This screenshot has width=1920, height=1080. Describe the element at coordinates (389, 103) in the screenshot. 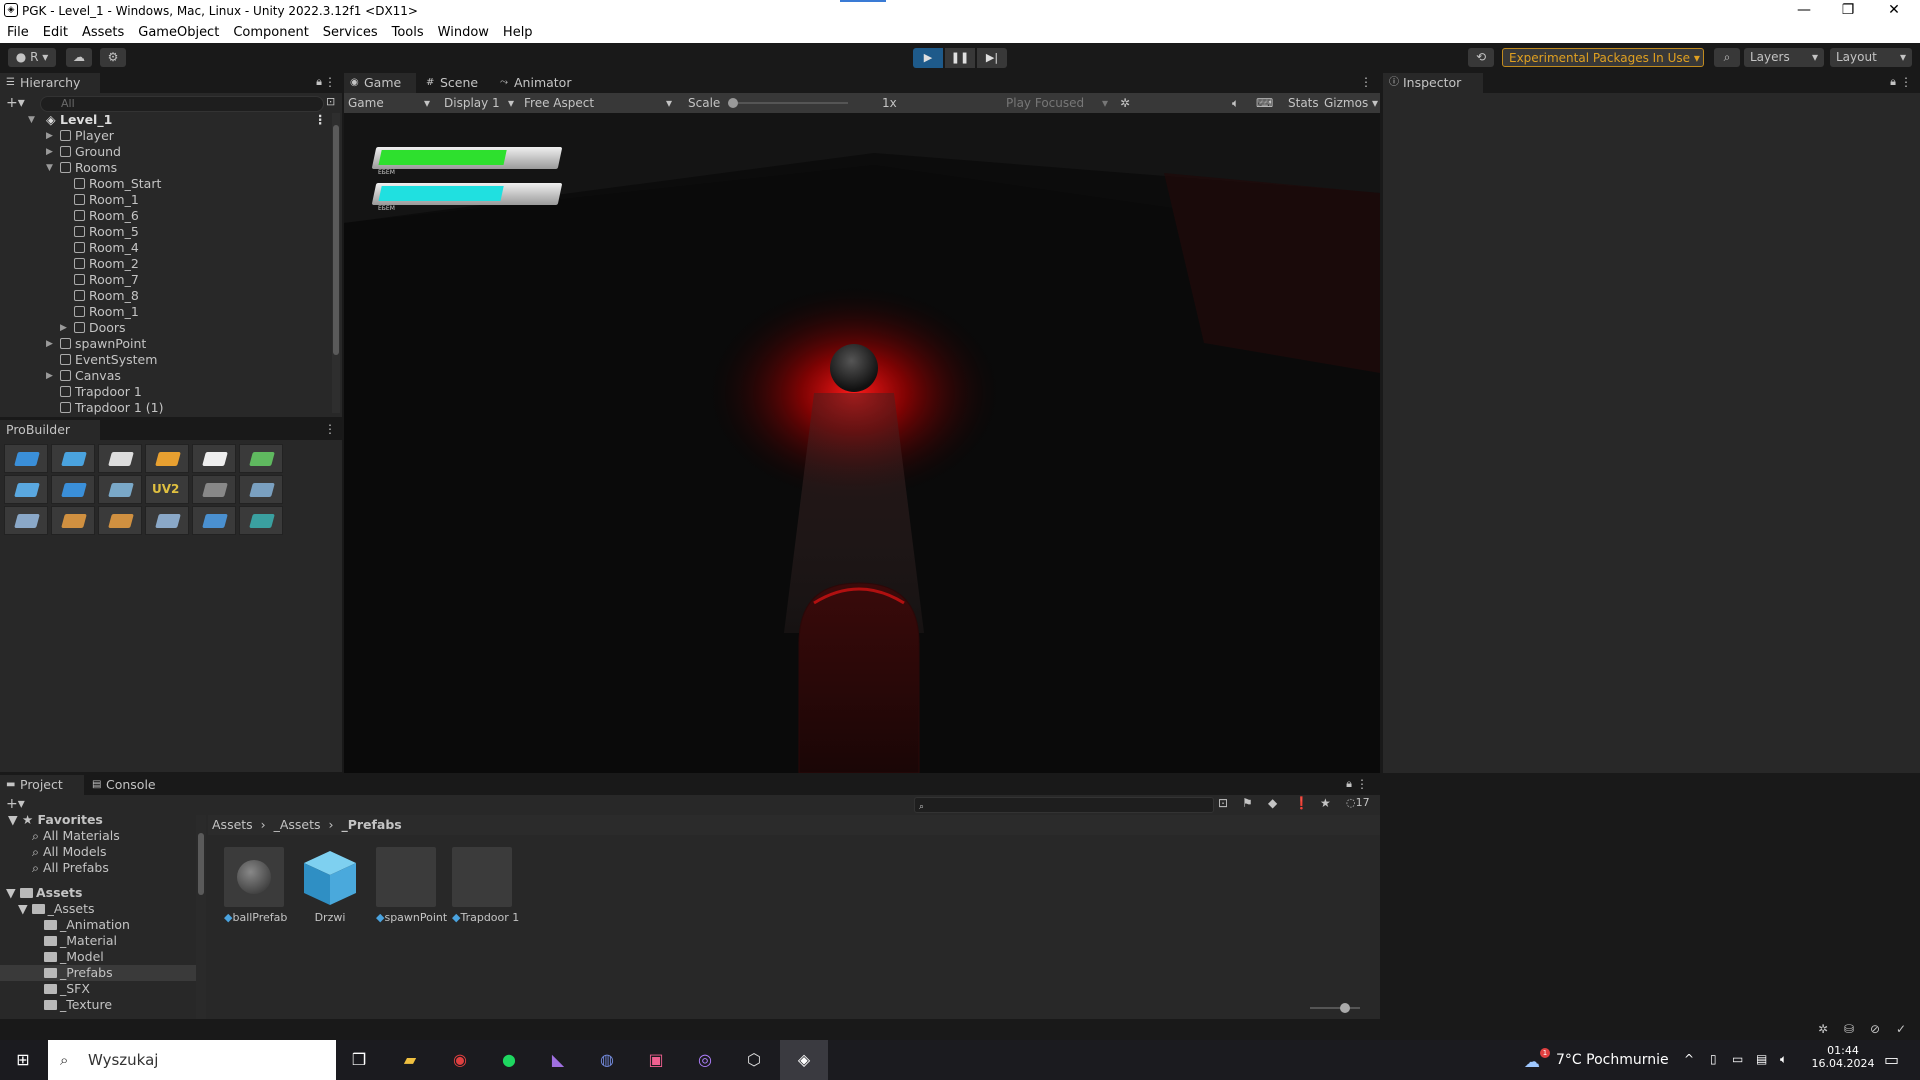

I see `view-type-dropdown: Game ▾` at that location.